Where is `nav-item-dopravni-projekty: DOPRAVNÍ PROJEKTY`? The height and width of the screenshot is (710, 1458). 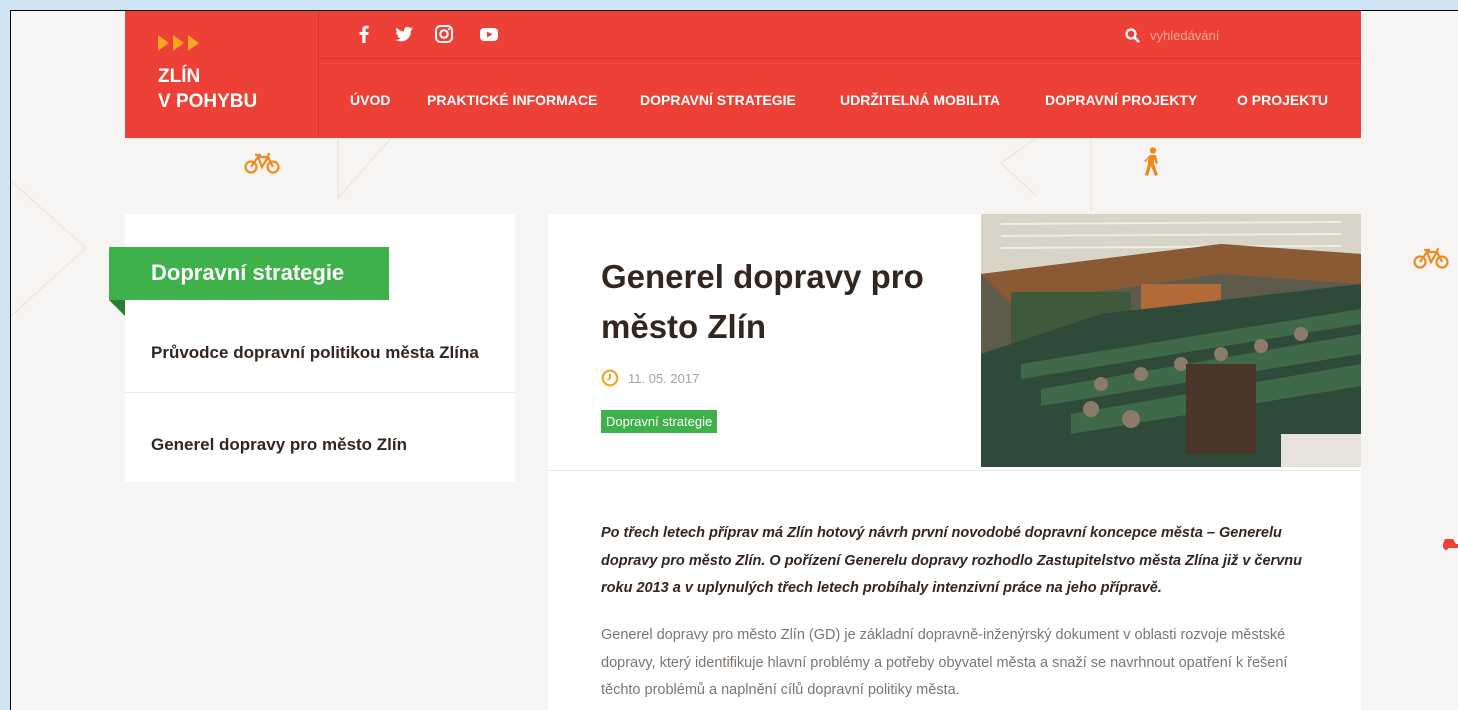
nav-item-dopravni-projekty: DOPRAVNÍ PROJEKTY is located at coordinates (1121, 100).